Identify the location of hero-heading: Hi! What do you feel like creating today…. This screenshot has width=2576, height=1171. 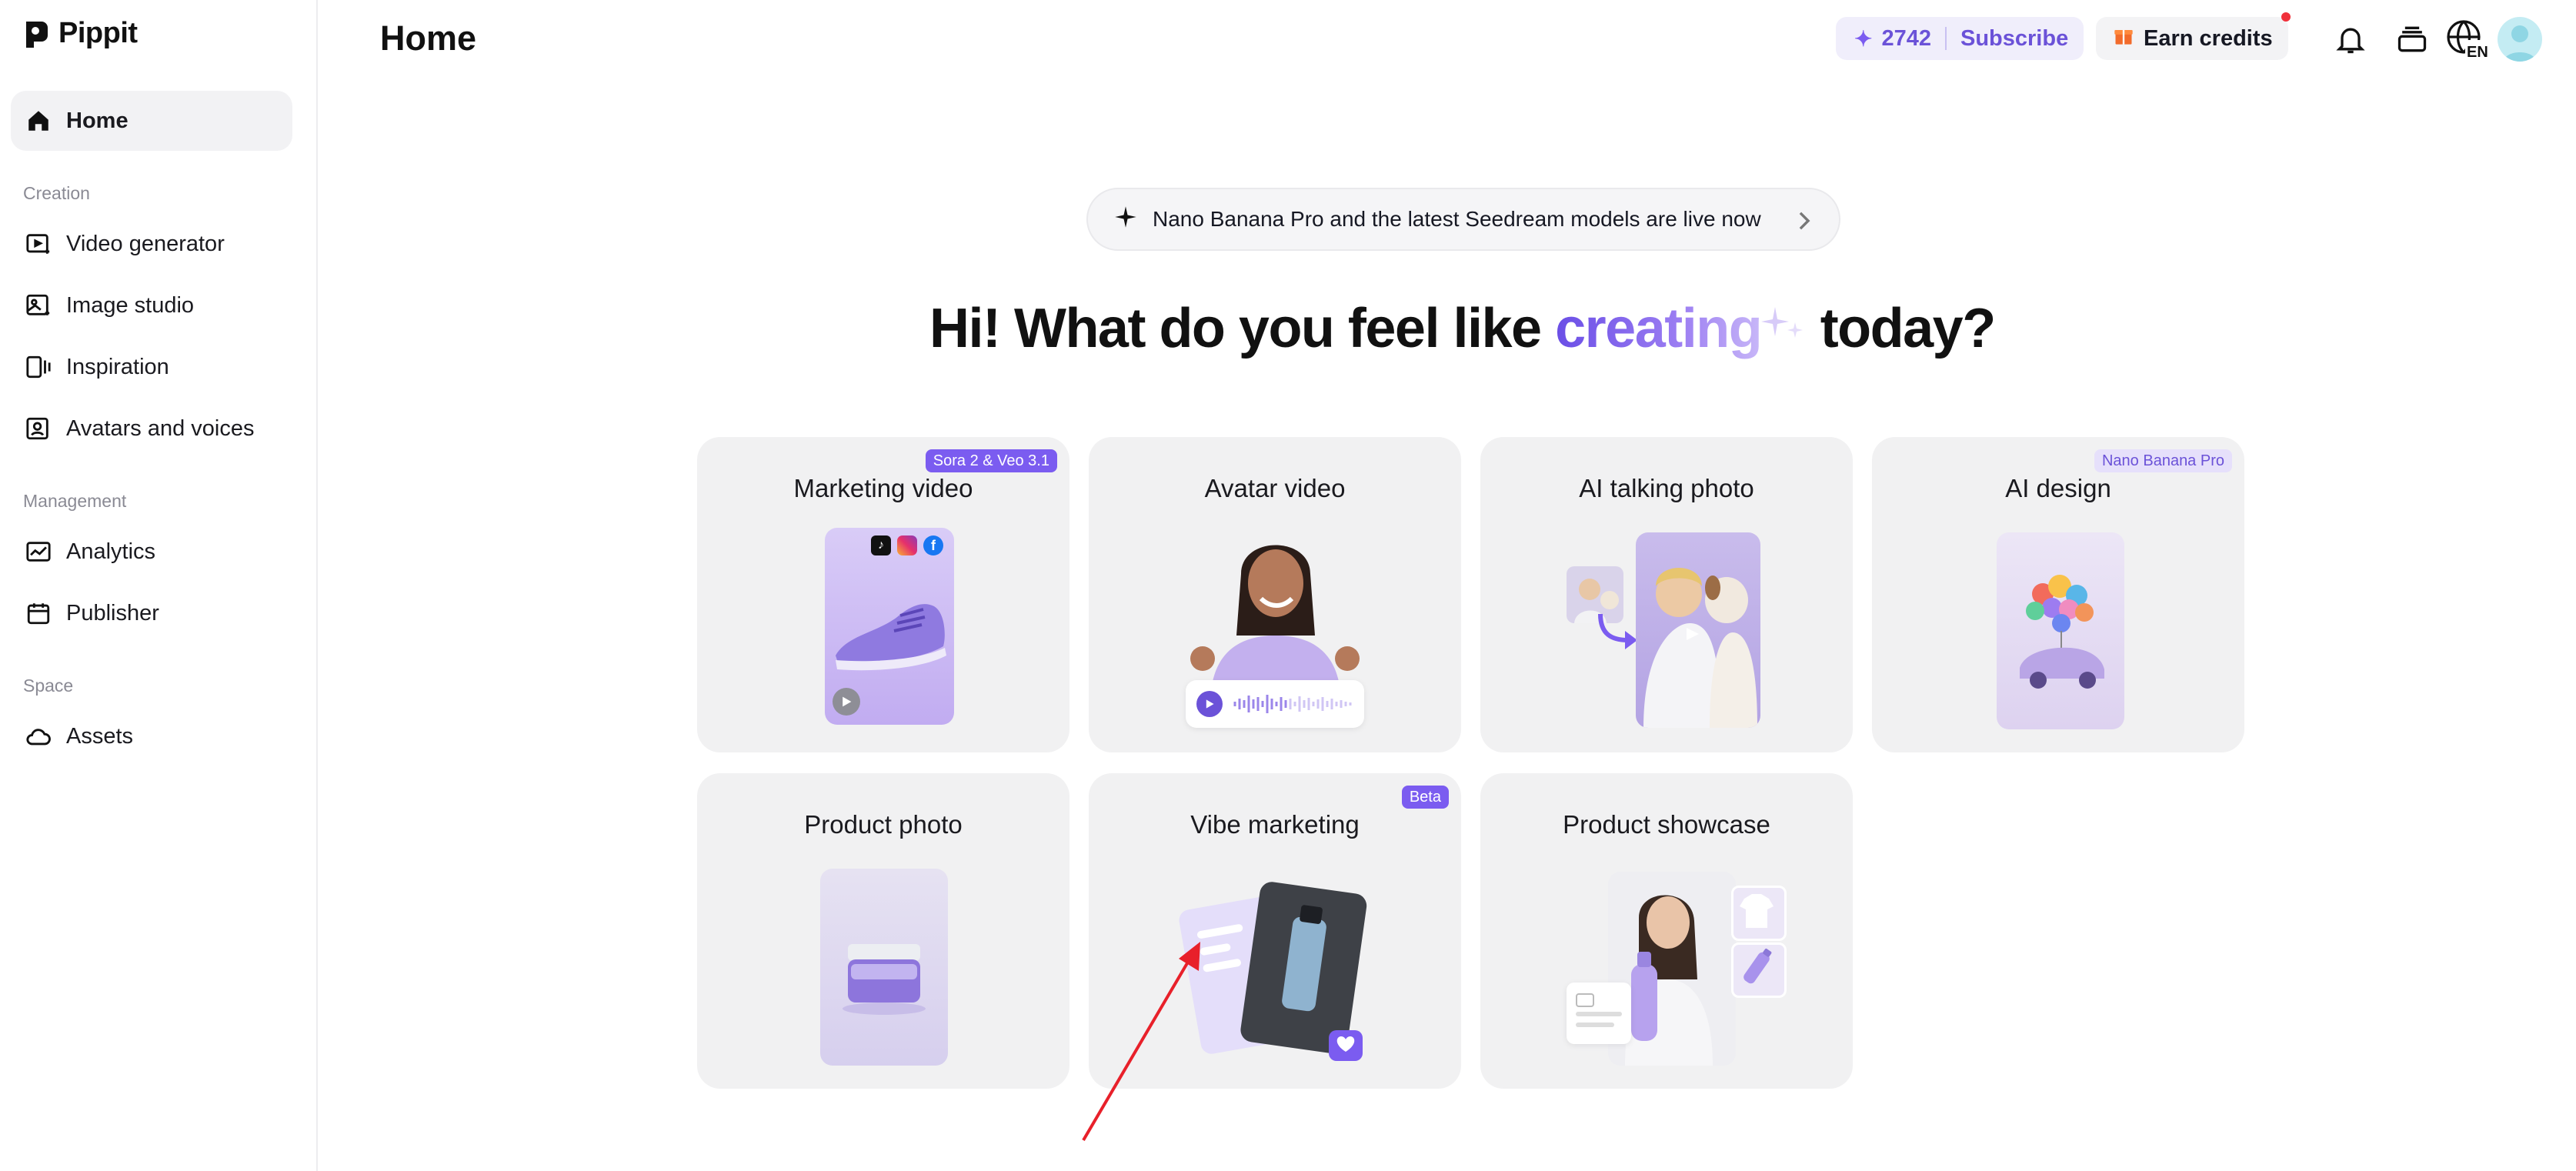
(1468, 329).